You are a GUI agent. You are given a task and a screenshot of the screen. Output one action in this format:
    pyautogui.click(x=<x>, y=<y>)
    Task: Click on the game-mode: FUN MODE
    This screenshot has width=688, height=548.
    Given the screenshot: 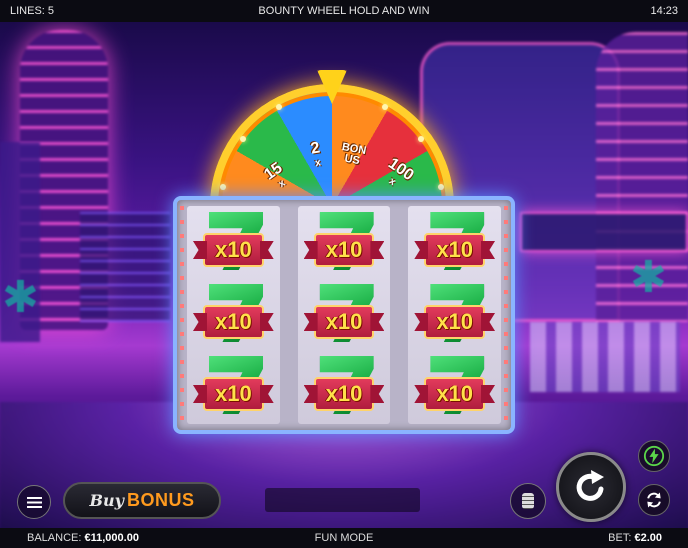 What is the action you would take?
    pyautogui.click(x=344, y=538)
    